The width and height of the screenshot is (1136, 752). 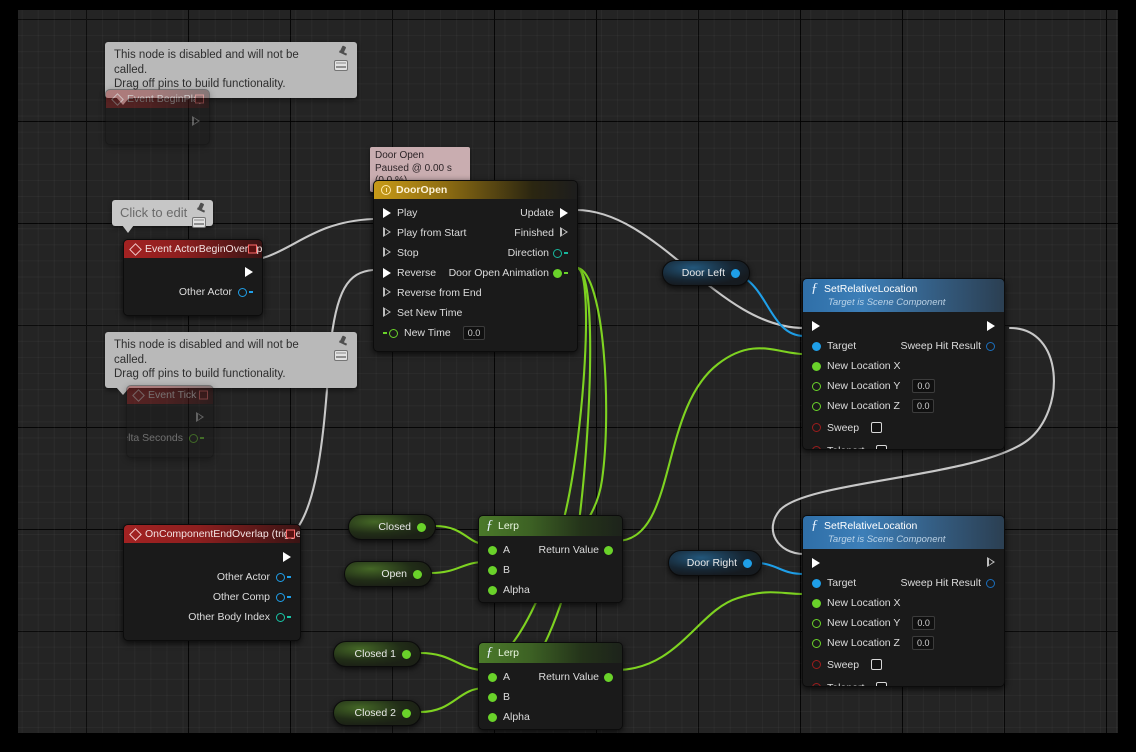 What do you see at coordinates (903, 681) in the screenshot?
I see `pin-row-teleport: Teleport` at bounding box center [903, 681].